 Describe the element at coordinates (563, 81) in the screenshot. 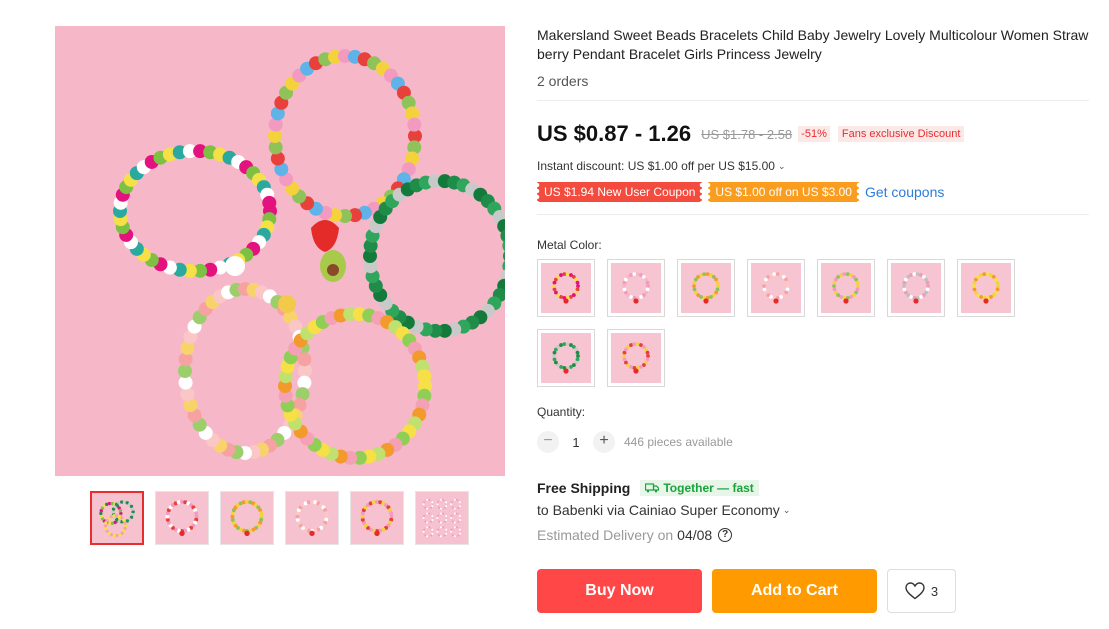

I see `order-count: 2 orders` at that location.